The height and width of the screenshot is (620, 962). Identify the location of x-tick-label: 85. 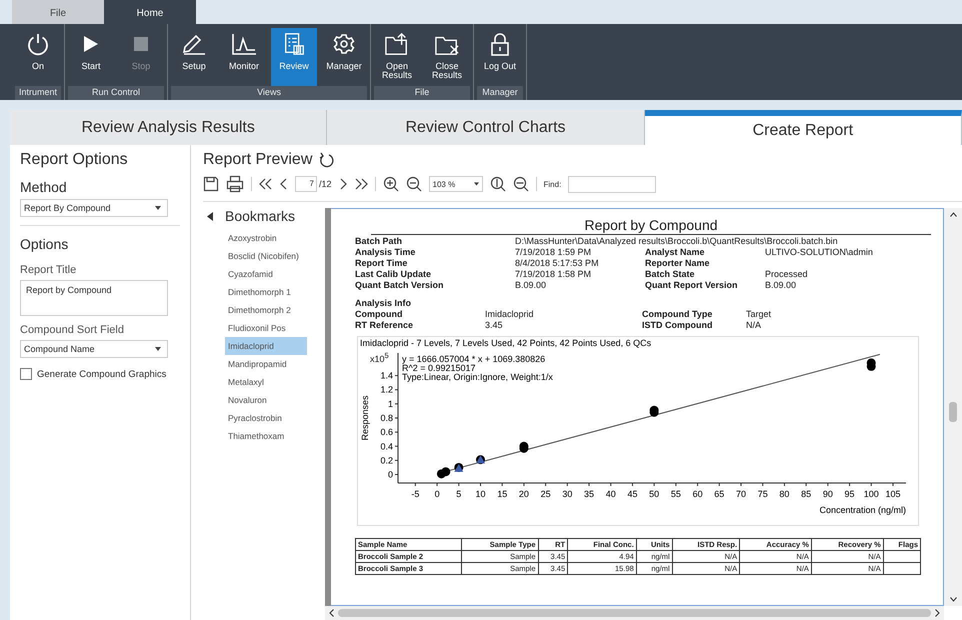
(806, 494).